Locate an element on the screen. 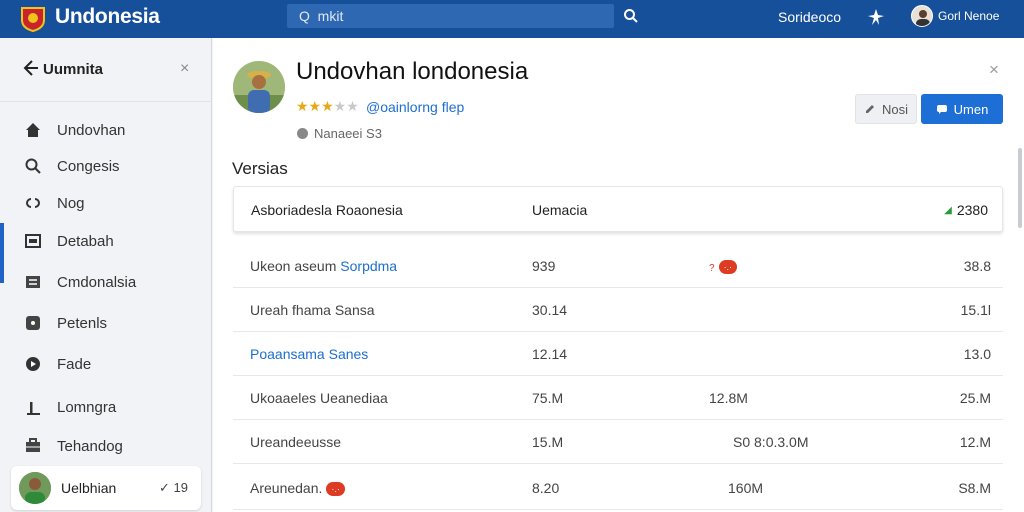  table-cell: S8.M is located at coordinates (974, 488).